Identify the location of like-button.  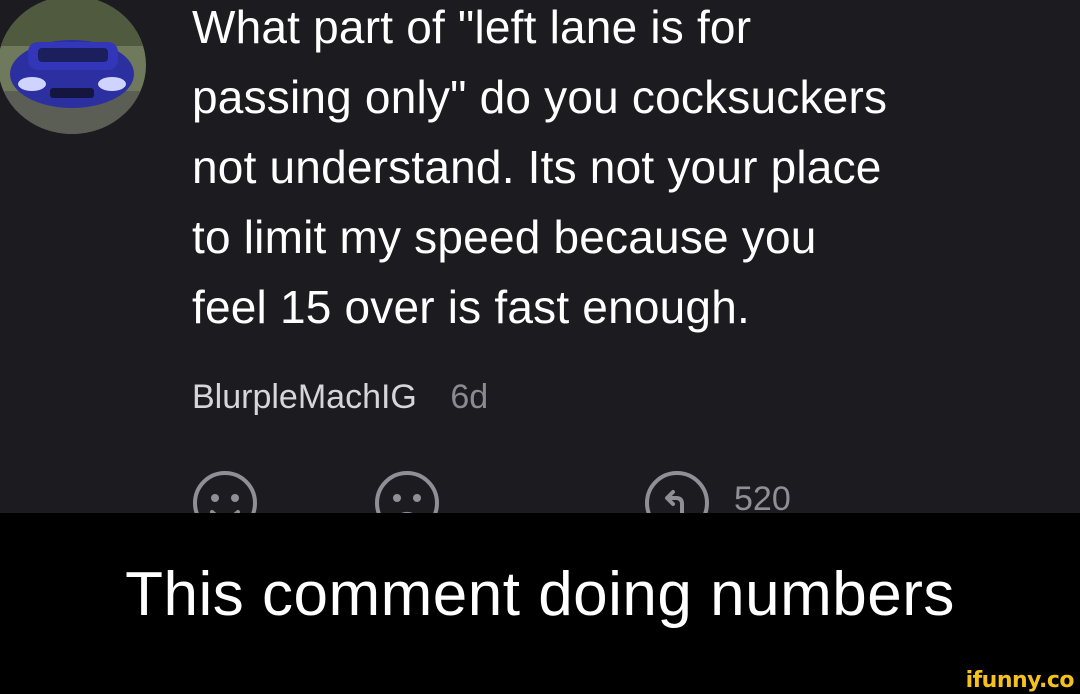
(225, 490).